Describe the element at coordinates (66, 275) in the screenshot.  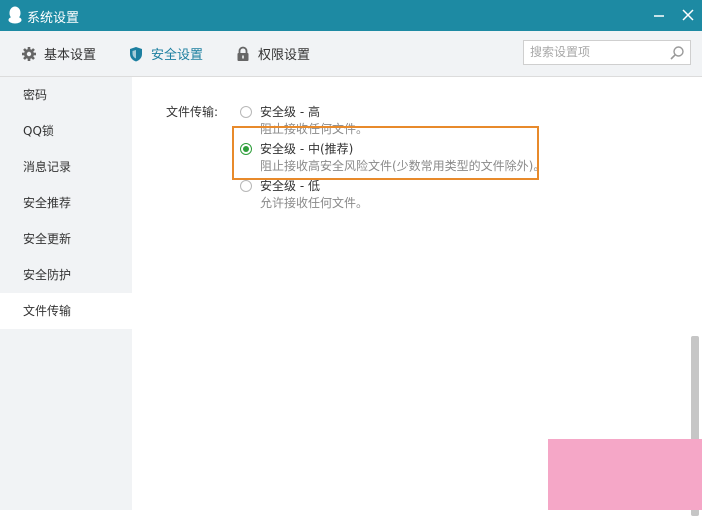
I see `sidebar-item-security-protection: 安全防护` at that location.